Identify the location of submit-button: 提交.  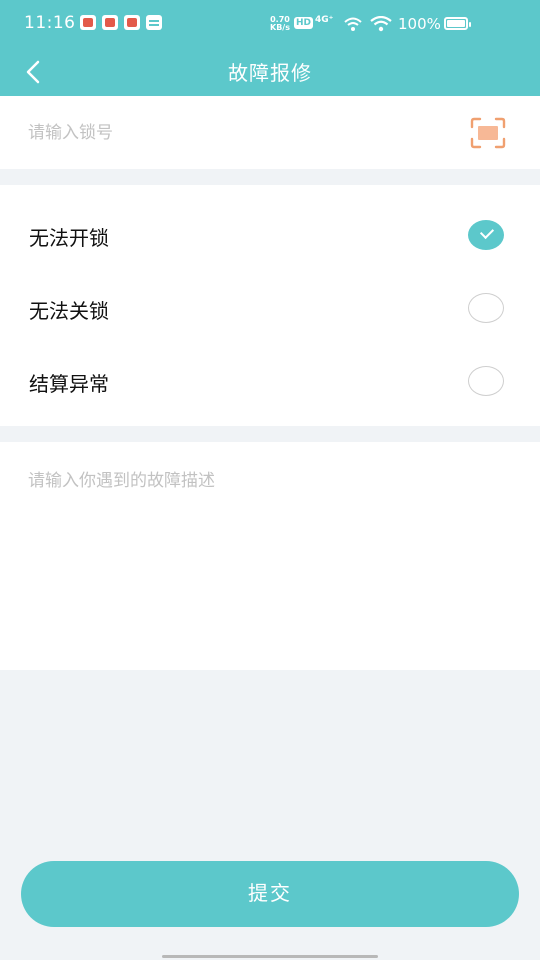
(270, 894).